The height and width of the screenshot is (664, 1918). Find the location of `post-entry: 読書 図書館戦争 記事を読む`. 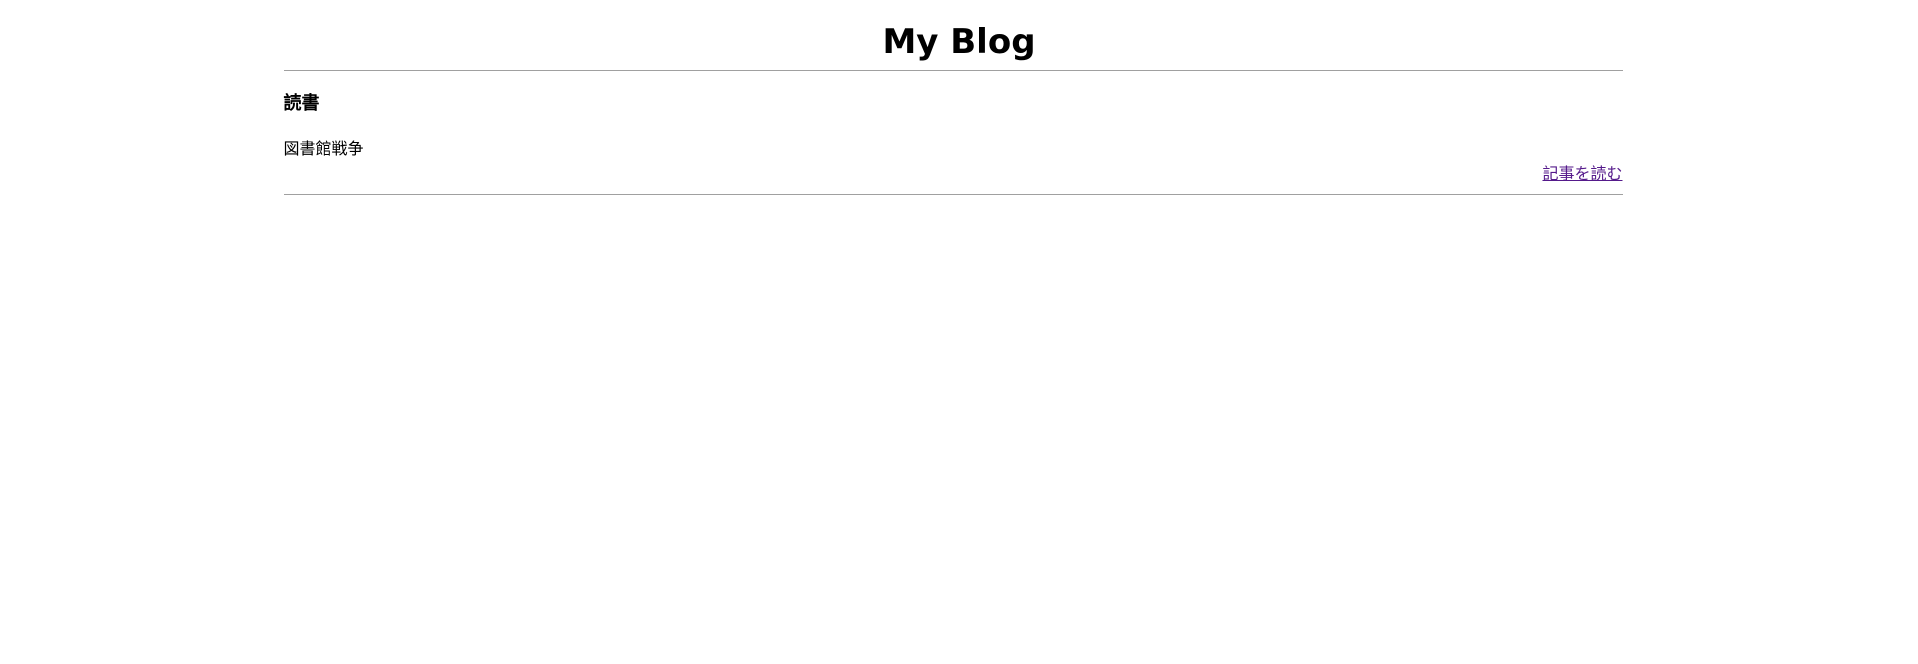

post-entry: 読書 図書館戦争 記事を読む is located at coordinates (953, 132).